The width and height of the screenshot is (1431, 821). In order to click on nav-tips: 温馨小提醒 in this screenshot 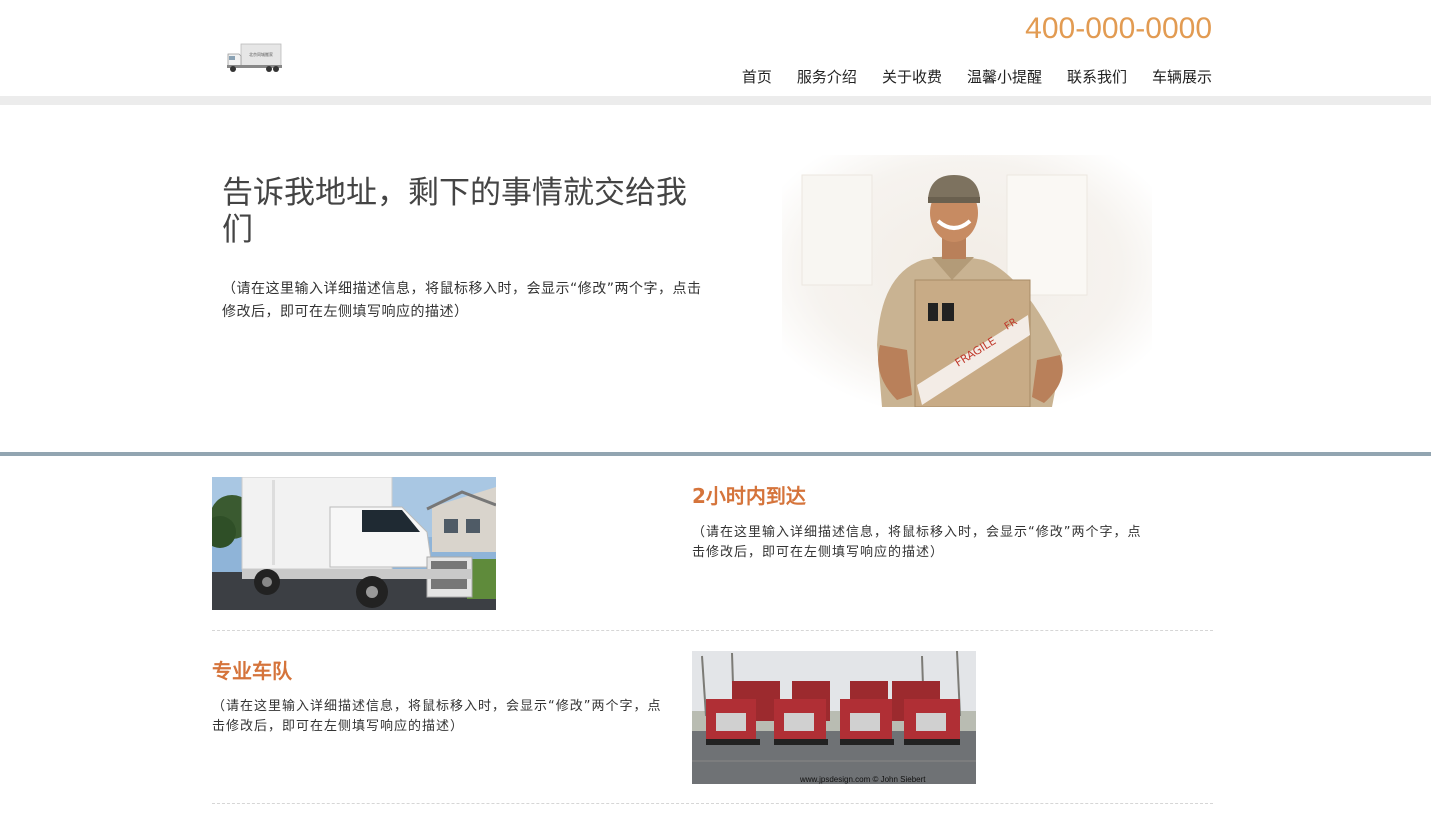, I will do `click(1004, 77)`.